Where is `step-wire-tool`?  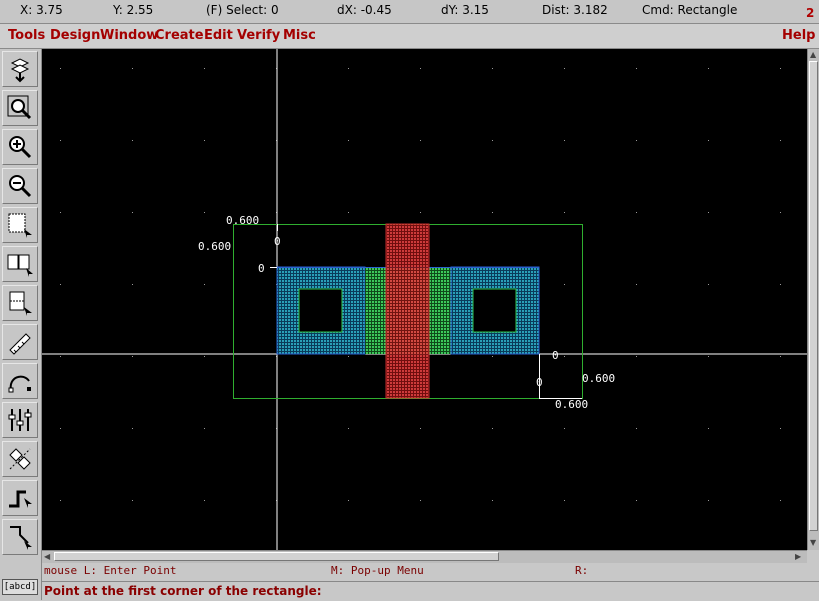 step-wire-tool is located at coordinates (20, 498).